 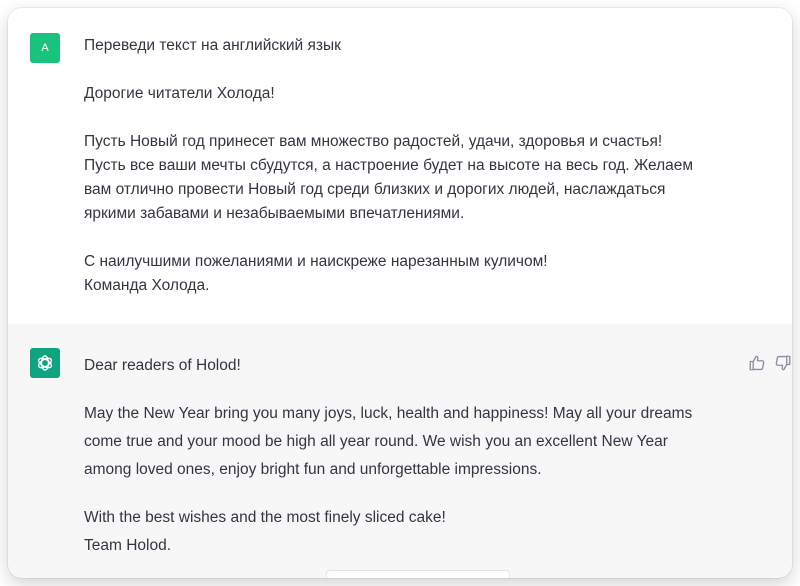 What do you see at coordinates (404, 366) in the screenshot?
I see `assistant-paragraph: Dear readers of Holod!` at bounding box center [404, 366].